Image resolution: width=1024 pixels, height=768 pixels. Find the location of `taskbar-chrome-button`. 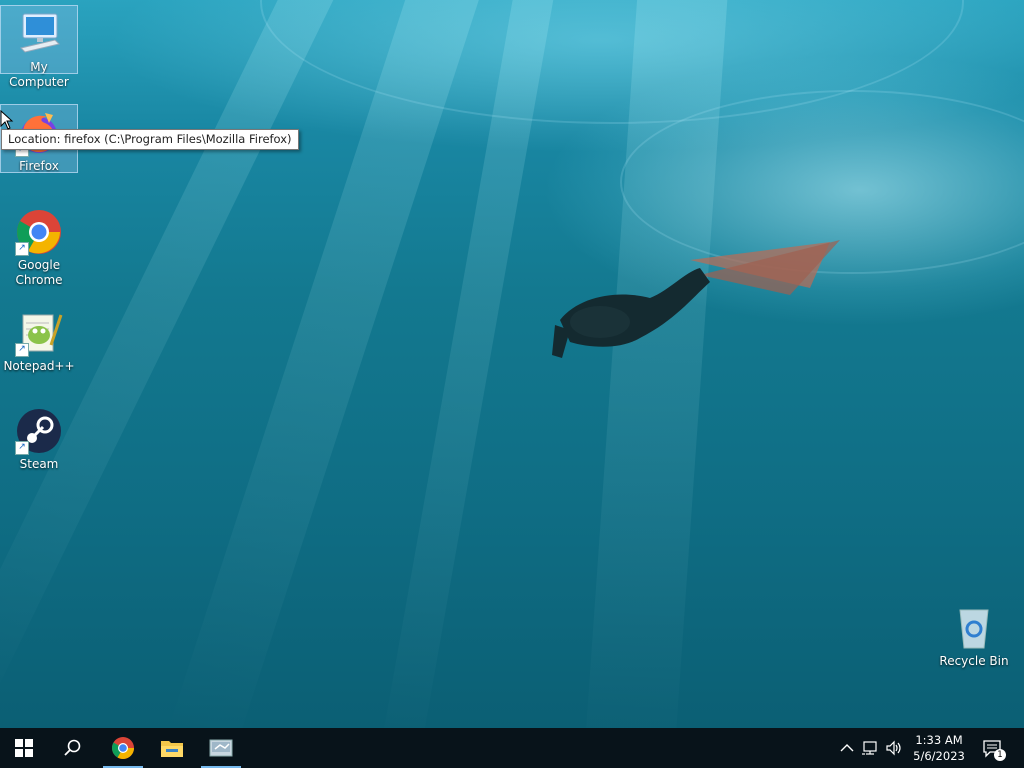

taskbar-chrome-button is located at coordinates (123, 748).